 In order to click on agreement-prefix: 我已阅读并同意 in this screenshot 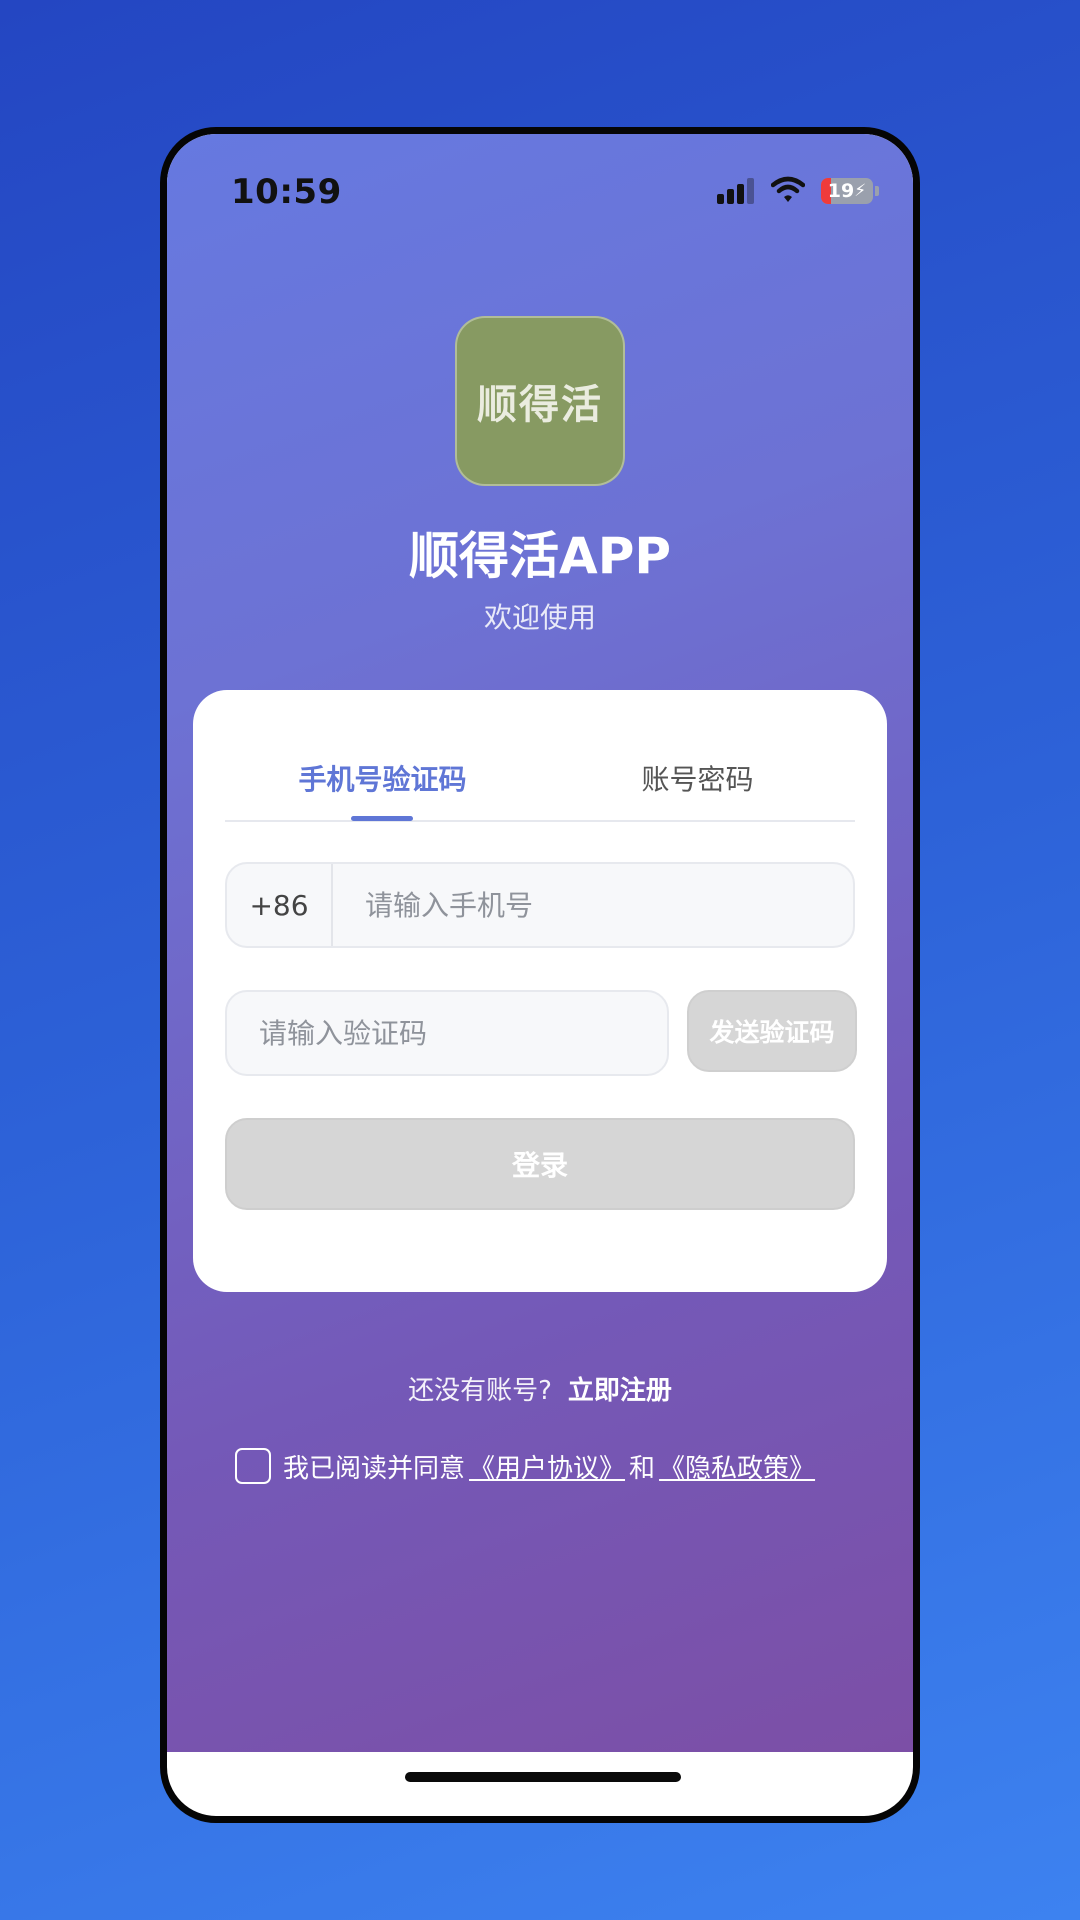, I will do `click(374, 1468)`.